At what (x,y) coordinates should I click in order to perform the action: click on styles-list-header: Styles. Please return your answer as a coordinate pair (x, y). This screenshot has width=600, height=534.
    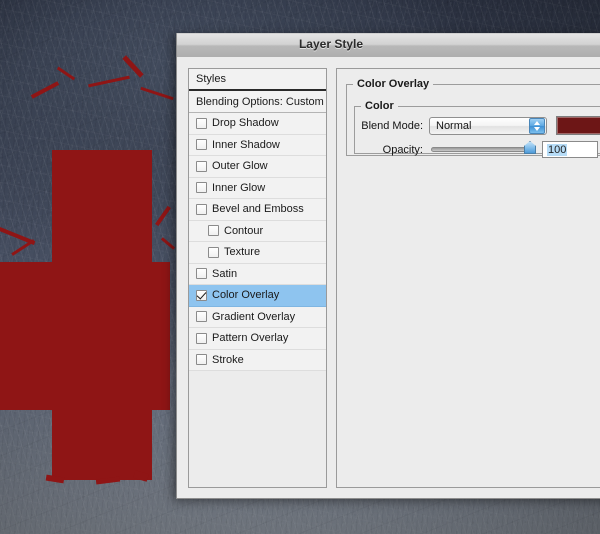
    Looking at the image, I should click on (257, 80).